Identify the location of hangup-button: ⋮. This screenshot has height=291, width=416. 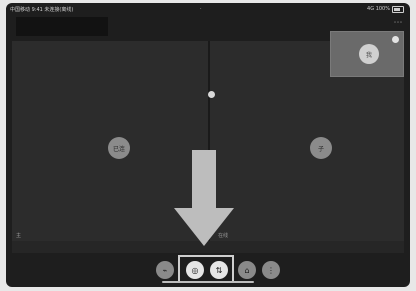
(271, 270).